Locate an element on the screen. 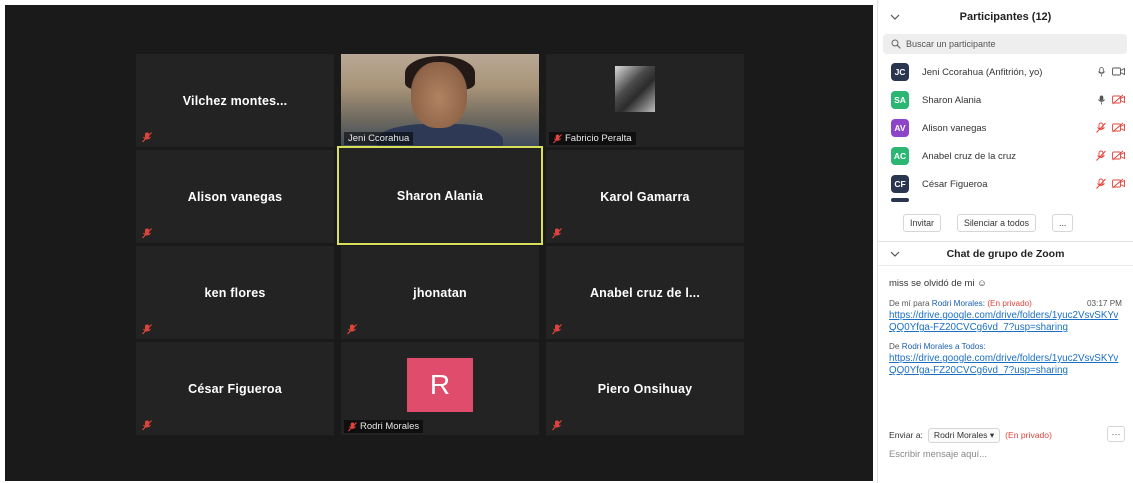 This screenshot has height=483, width=1133. participant-caption: Jeni Ccorahua is located at coordinates (379, 138).